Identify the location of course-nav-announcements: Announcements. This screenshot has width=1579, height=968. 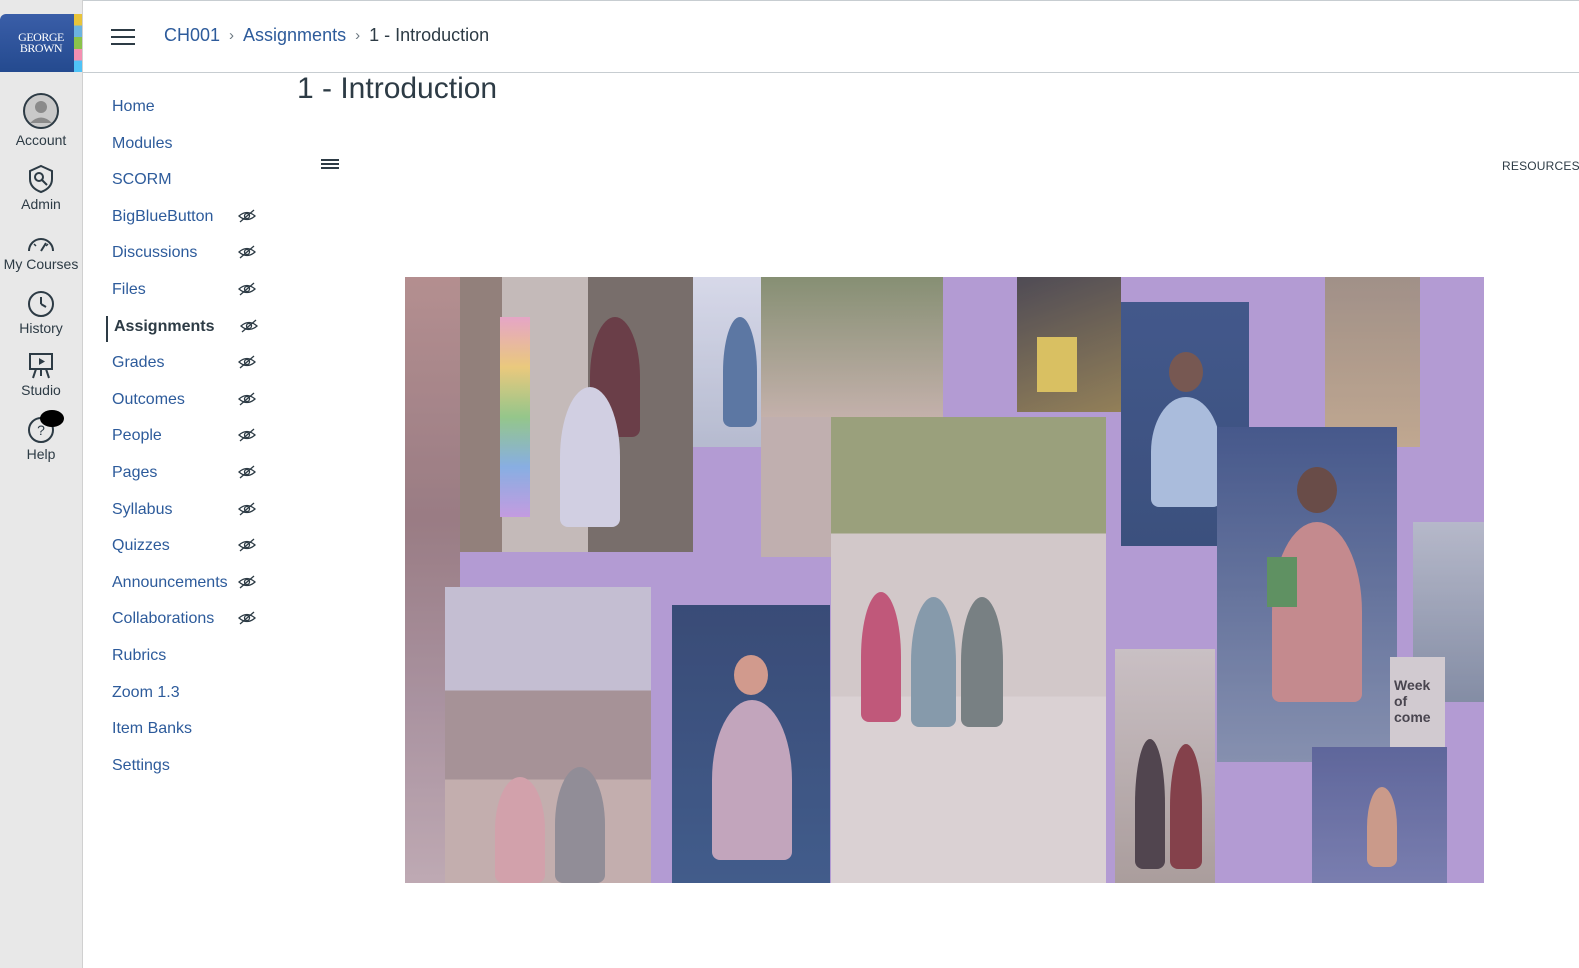
(186, 585).